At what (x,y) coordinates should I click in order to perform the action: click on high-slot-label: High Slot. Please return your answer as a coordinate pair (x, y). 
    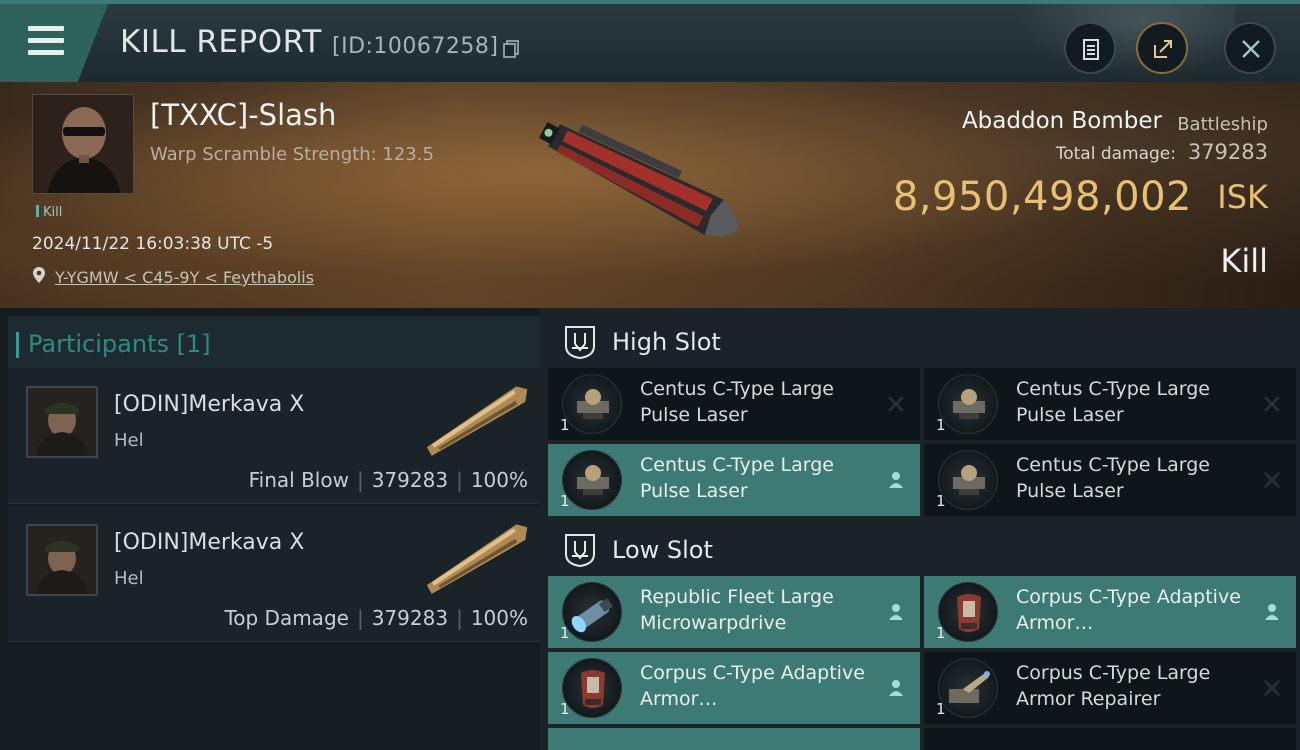
    Looking at the image, I should click on (666, 342).